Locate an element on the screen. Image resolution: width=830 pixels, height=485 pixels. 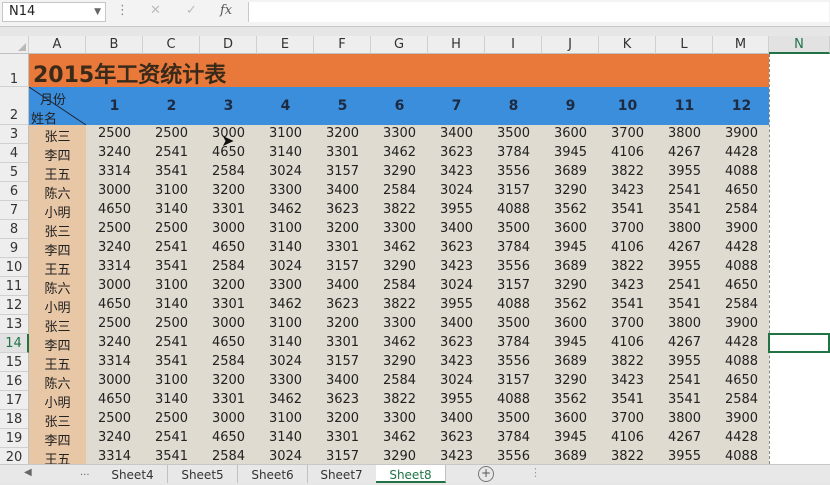
column-header-c: C is located at coordinates (171, 45).